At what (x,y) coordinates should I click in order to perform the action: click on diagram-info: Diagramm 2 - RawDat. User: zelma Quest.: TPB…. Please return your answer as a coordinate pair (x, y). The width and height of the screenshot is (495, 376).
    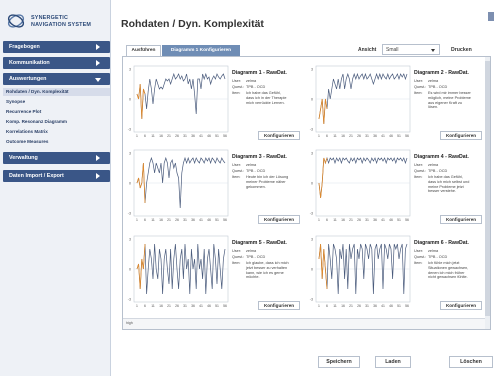
    Looking at the image, I should click on (449, 100).